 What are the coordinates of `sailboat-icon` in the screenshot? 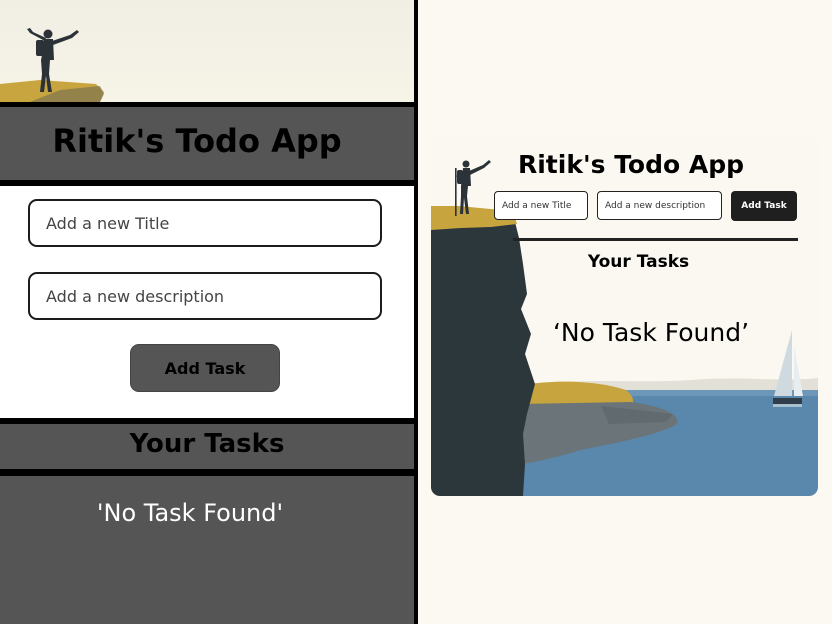 It's located at (788, 368).